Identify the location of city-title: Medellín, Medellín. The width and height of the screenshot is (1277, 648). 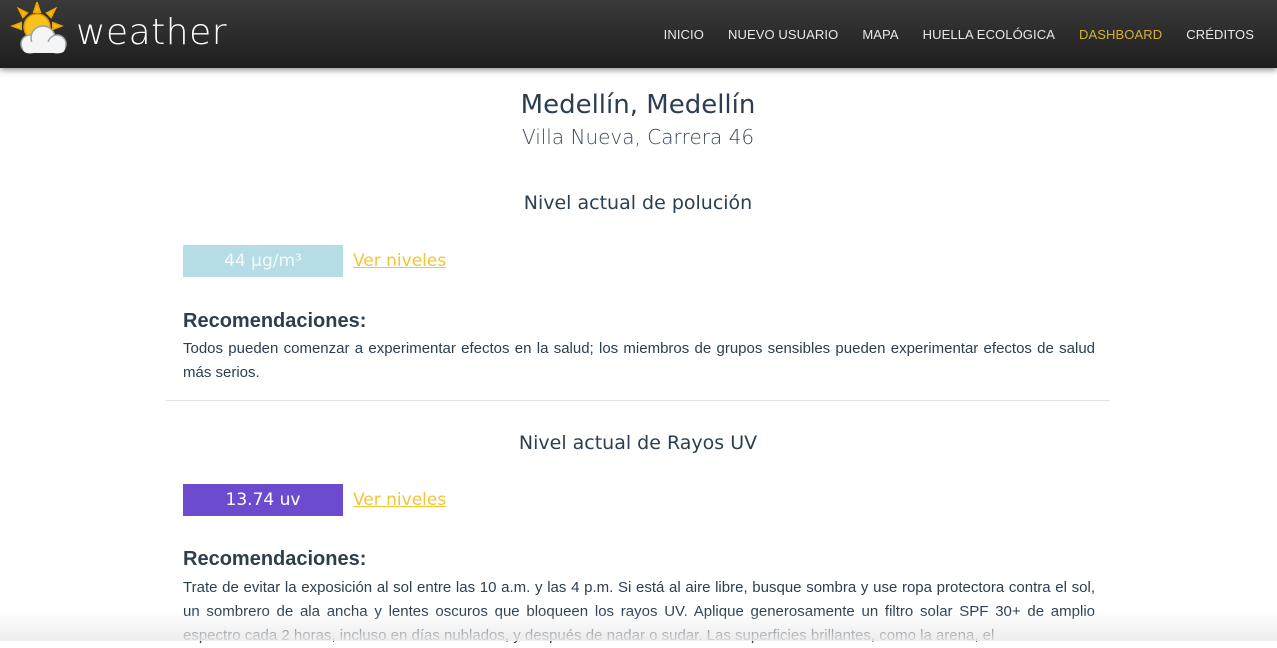
(638, 105).